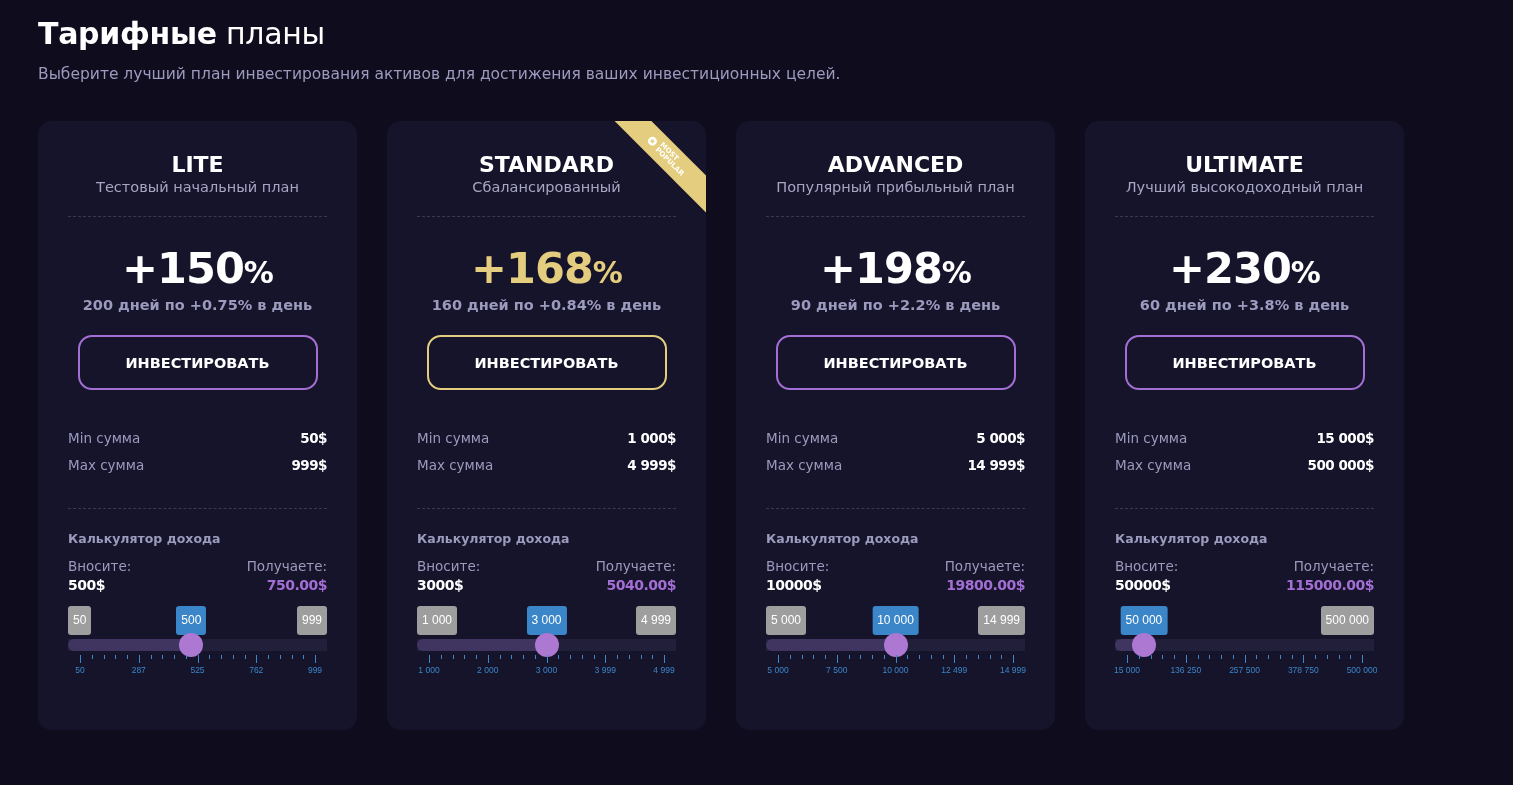  Describe the element at coordinates (1330, 585) in the screenshot. I see `payout-value: 115000.00$` at that location.